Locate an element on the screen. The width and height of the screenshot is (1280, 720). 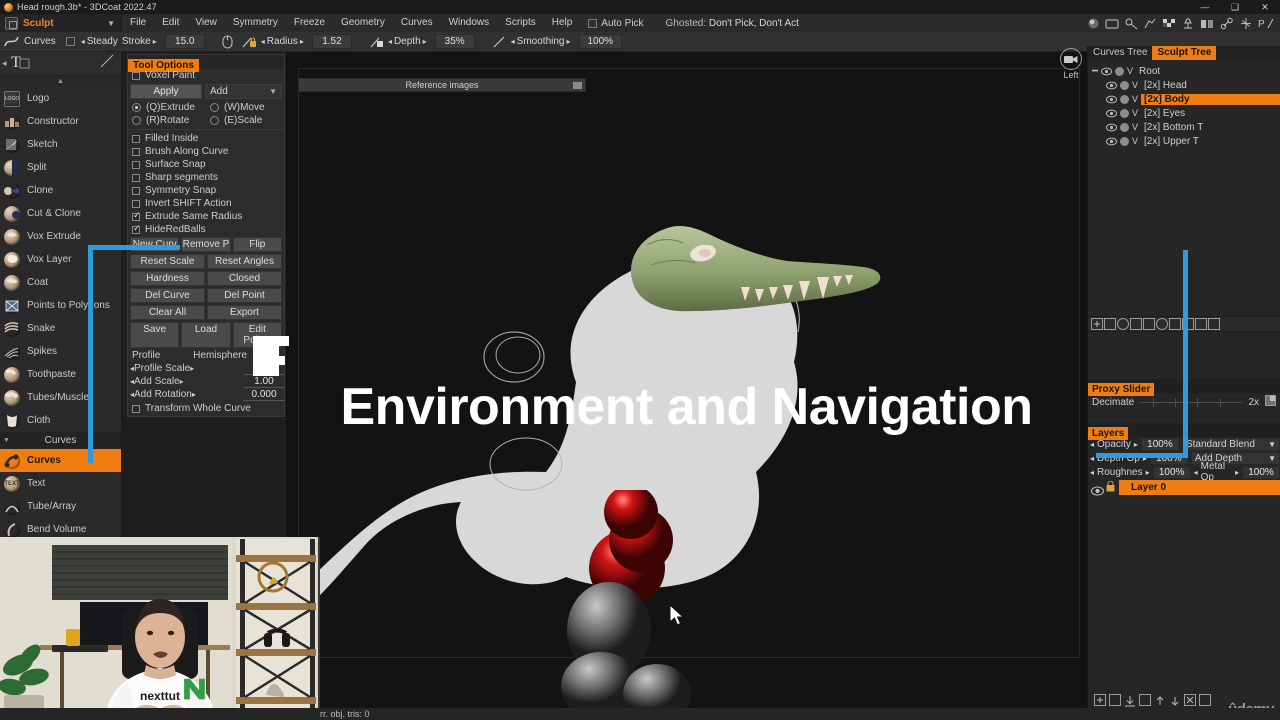
menu-windows: Windows is located at coordinates (469, 23).